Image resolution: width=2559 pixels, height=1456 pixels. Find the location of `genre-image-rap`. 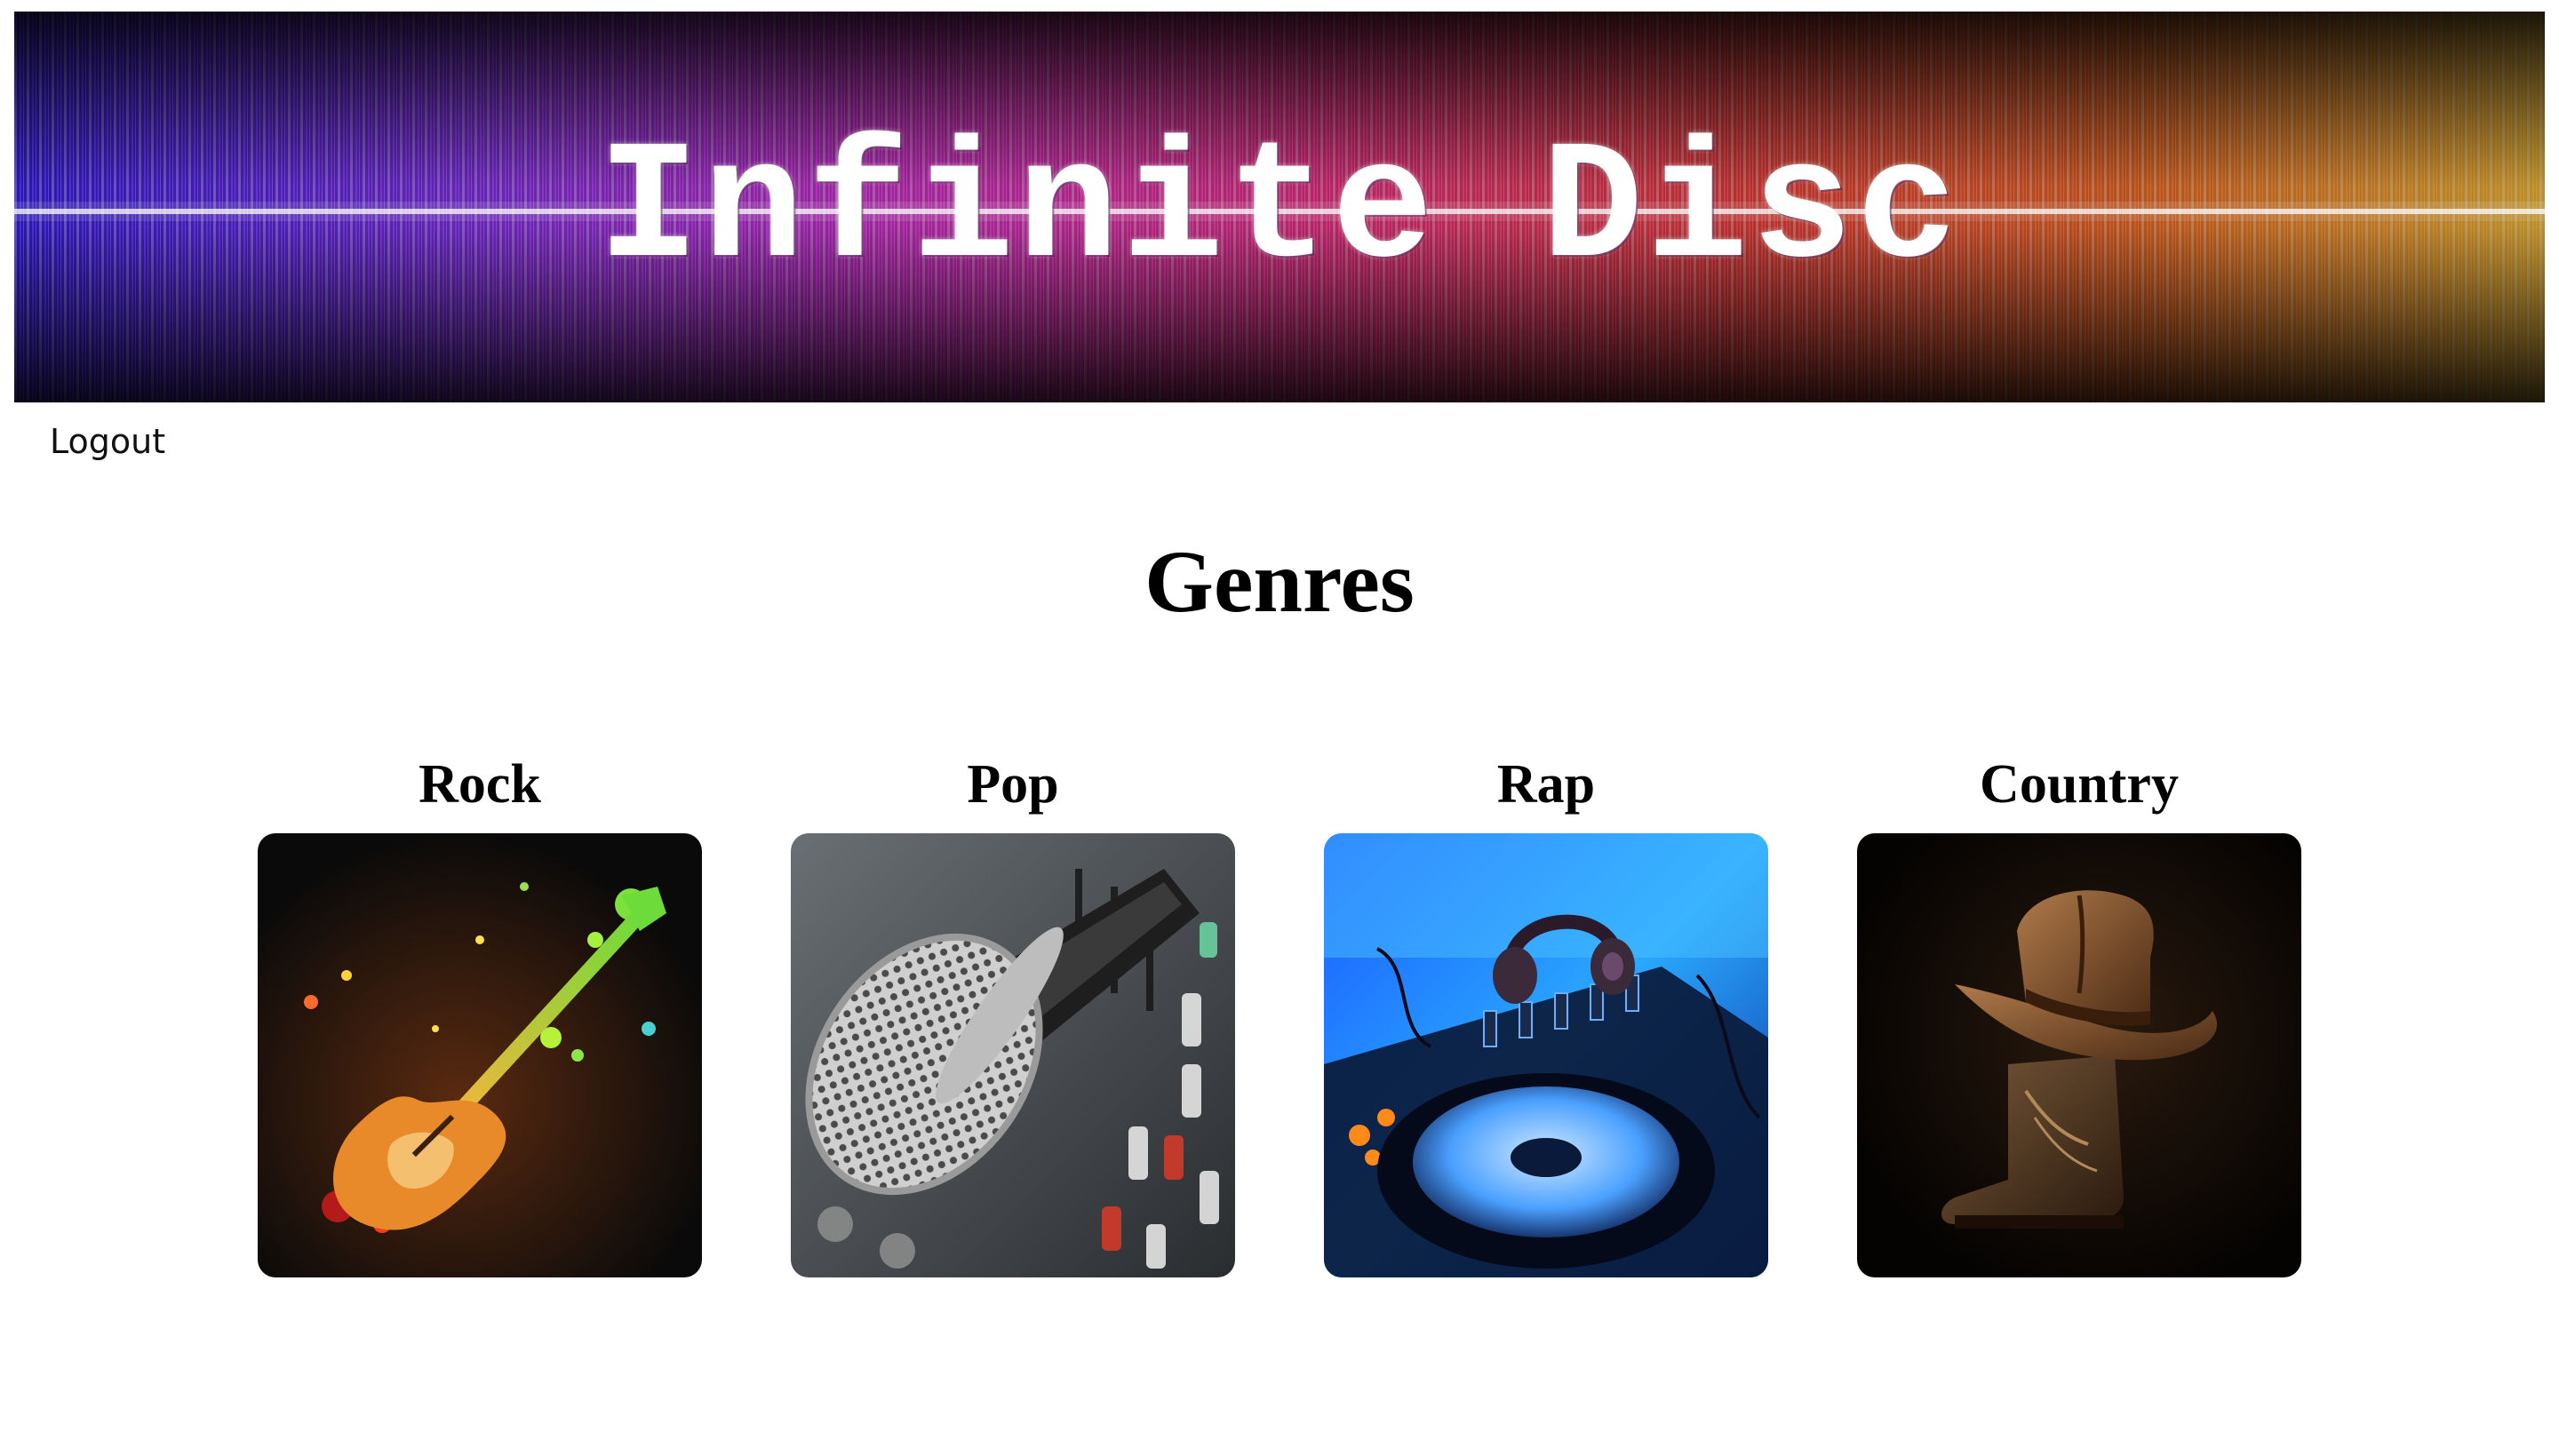

genre-image-rap is located at coordinates (1546, 1055).